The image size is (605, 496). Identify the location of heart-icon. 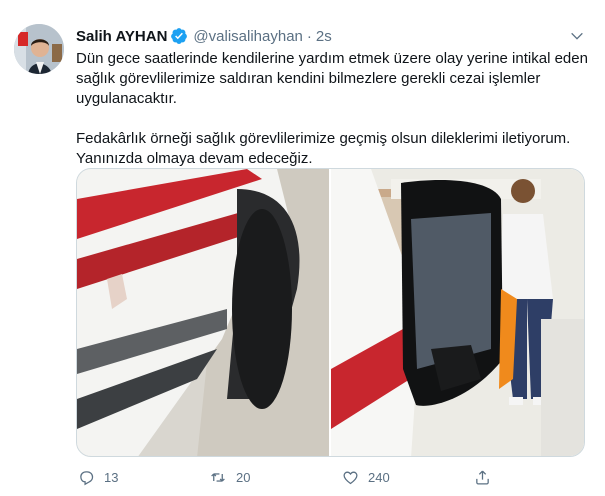
(350, 477).